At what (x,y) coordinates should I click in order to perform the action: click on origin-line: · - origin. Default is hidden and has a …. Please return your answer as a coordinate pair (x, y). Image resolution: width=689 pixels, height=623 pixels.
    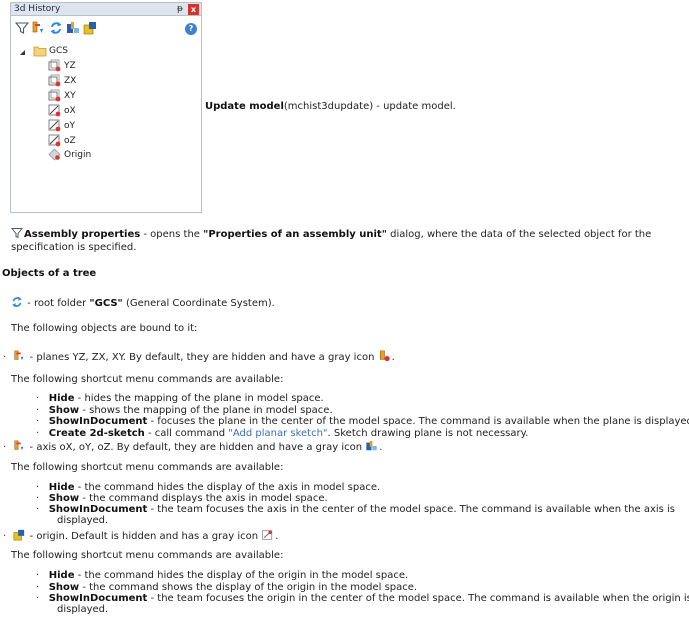
    Looking at the image, I should click on (140, 536).